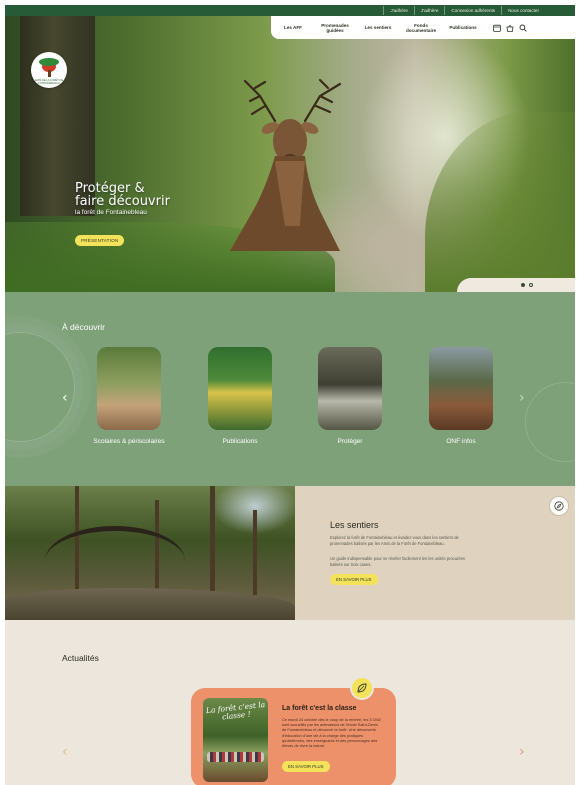 This screenshot has width=577, height=785. I want to click on site-logo: AMIS DE LA FORÊT DE FONTAINEBLEAU, so click(49, 70).